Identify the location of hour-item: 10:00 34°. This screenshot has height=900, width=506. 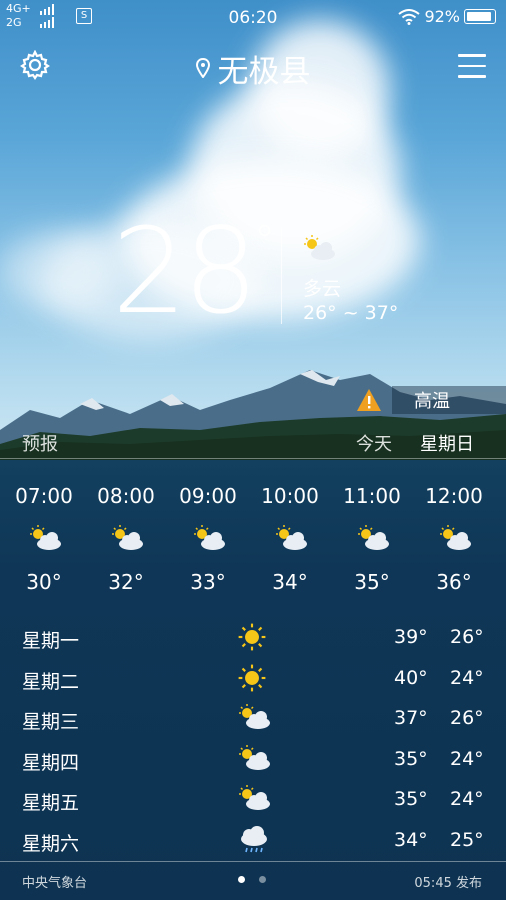
(290, 539).